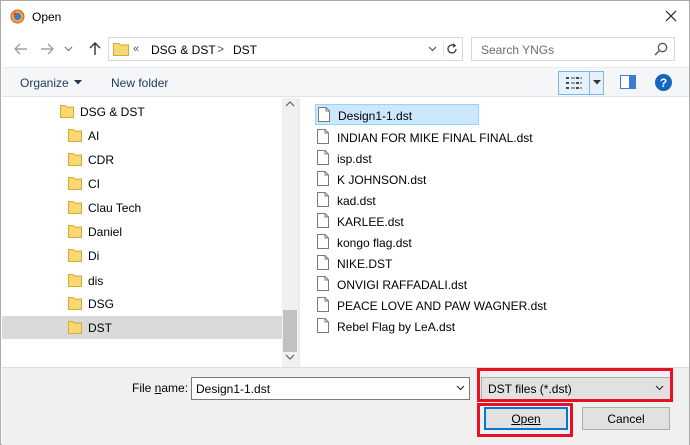 The height and width of the screenshot is (445, 690). I want to click on file-name: NIKE.DST, so click(365, 264).